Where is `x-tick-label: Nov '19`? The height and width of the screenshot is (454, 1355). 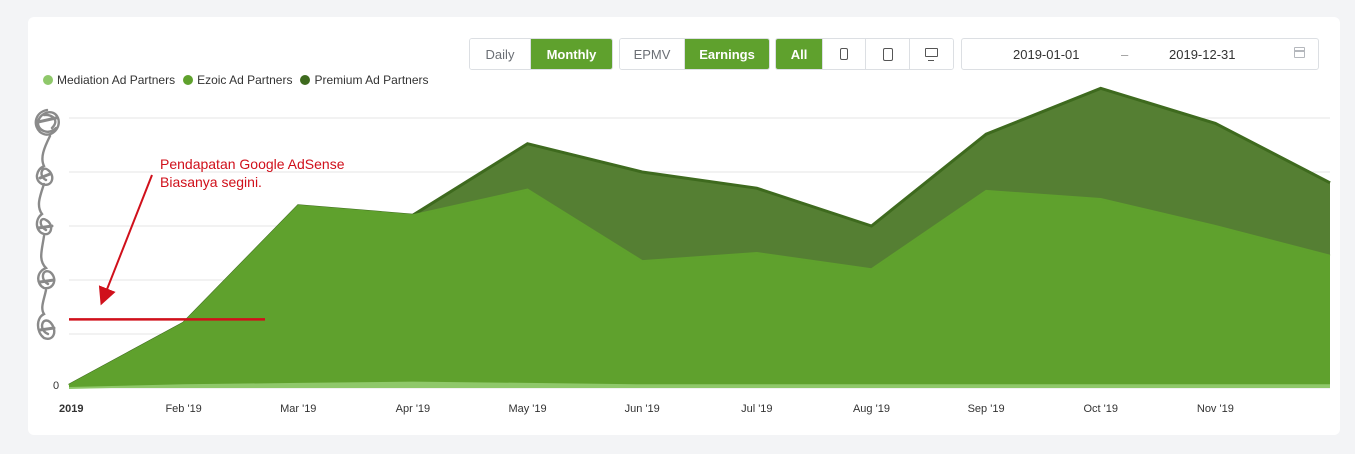 x-tick-label: Nov '19 is located at coordinates (1215, 409).